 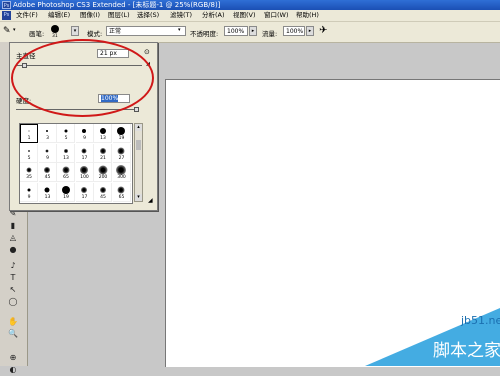 What do you see at coordinates (79, 65) in the screenshot?
I see `master-diameter-slider` at bounding box center [79, 65].